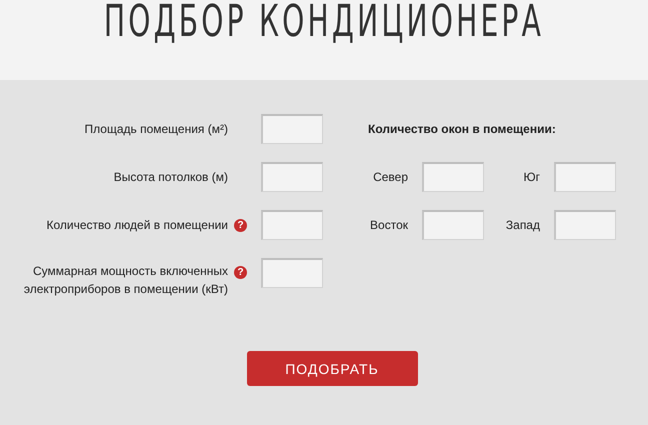 Image resolution: width=648 pixels, height=425 pixels. Describe the element at coordinates (390, 177) in the screenshot. I see `field-label: Север` at that location.